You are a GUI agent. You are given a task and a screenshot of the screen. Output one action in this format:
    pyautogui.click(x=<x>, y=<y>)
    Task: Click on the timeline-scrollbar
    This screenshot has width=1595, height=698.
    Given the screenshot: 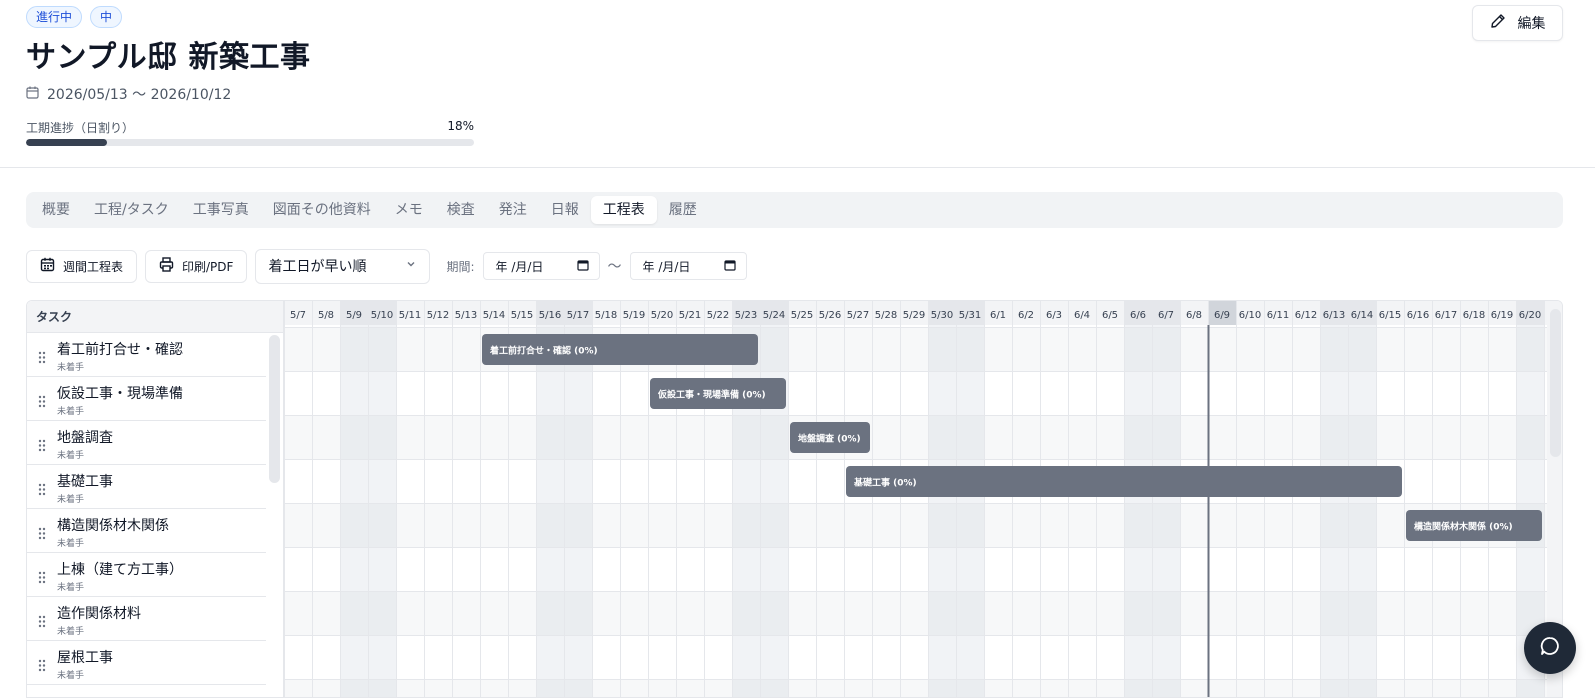 What is the action you would take?
    pyautogui.click(x=1555, y=383)
    